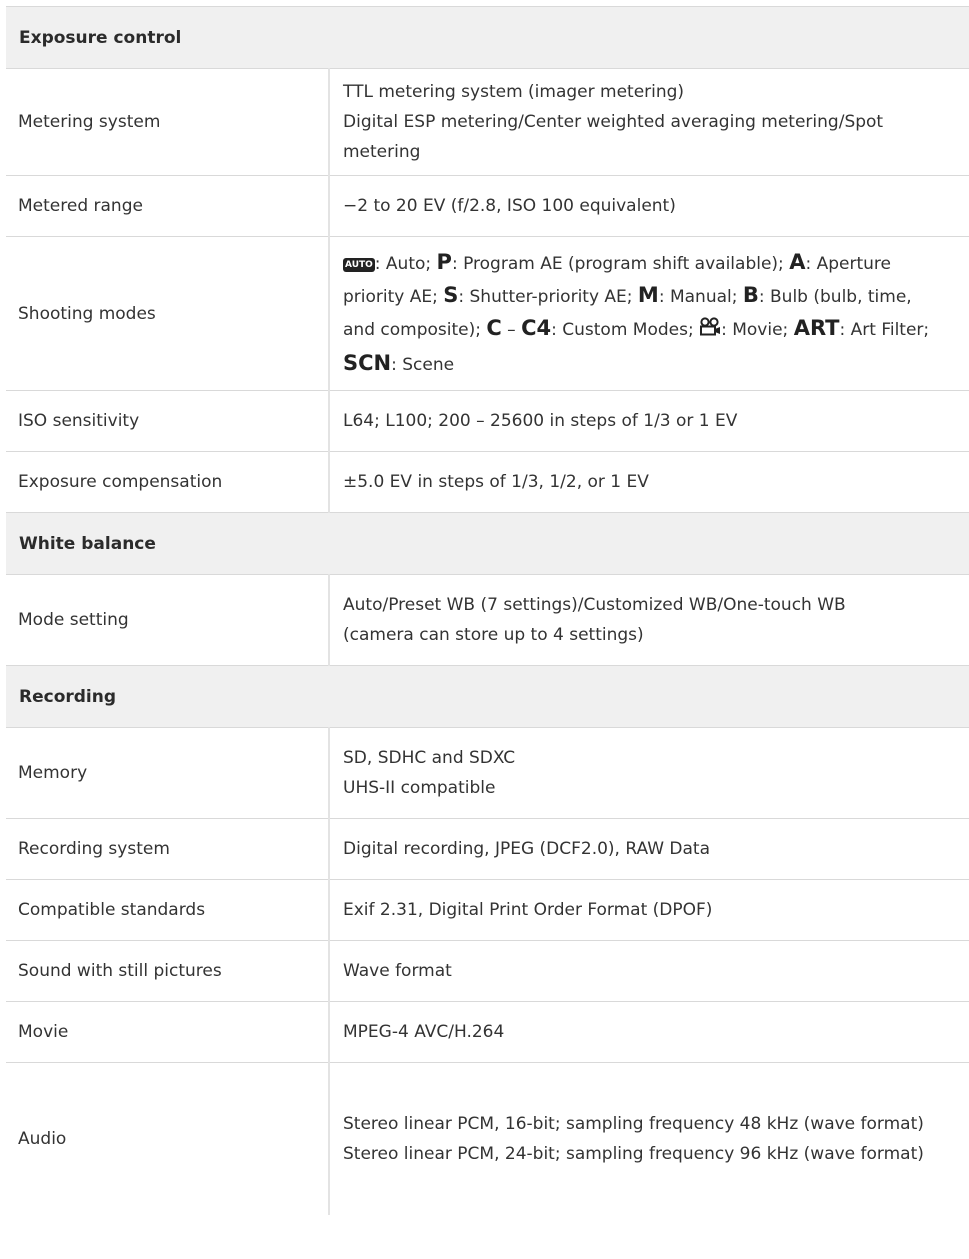  What do you see at coordinates (649, 971) in the screenshot?
I see `row-value: Wave format` at bounding box center [649, 971].